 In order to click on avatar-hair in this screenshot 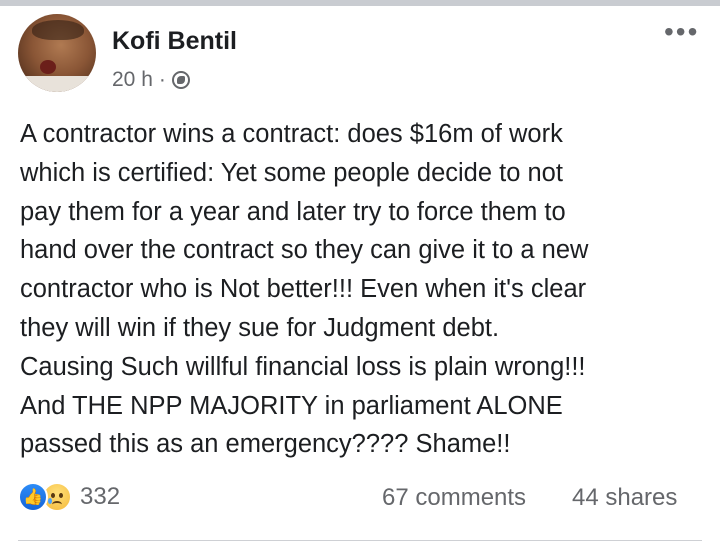, I will do `click(58, 30)`.